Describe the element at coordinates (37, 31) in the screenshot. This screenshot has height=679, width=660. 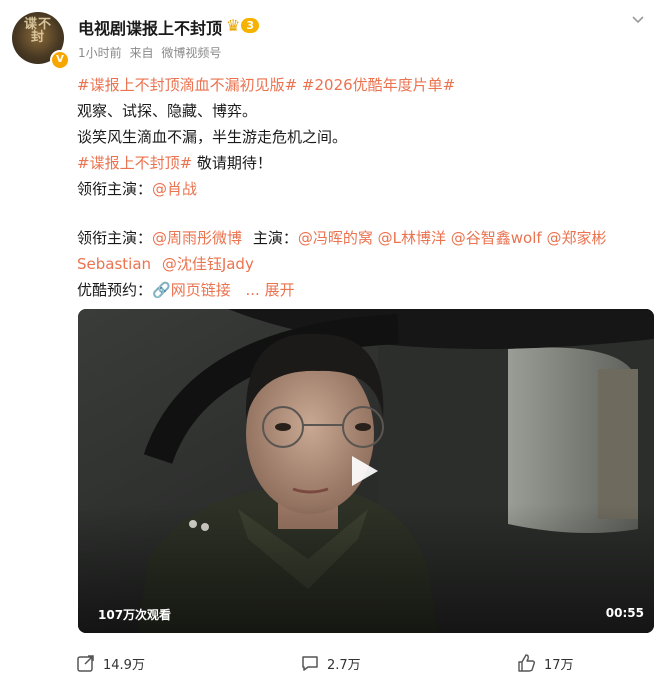
I see `avatar-seal-text: 谍不封` at that location.